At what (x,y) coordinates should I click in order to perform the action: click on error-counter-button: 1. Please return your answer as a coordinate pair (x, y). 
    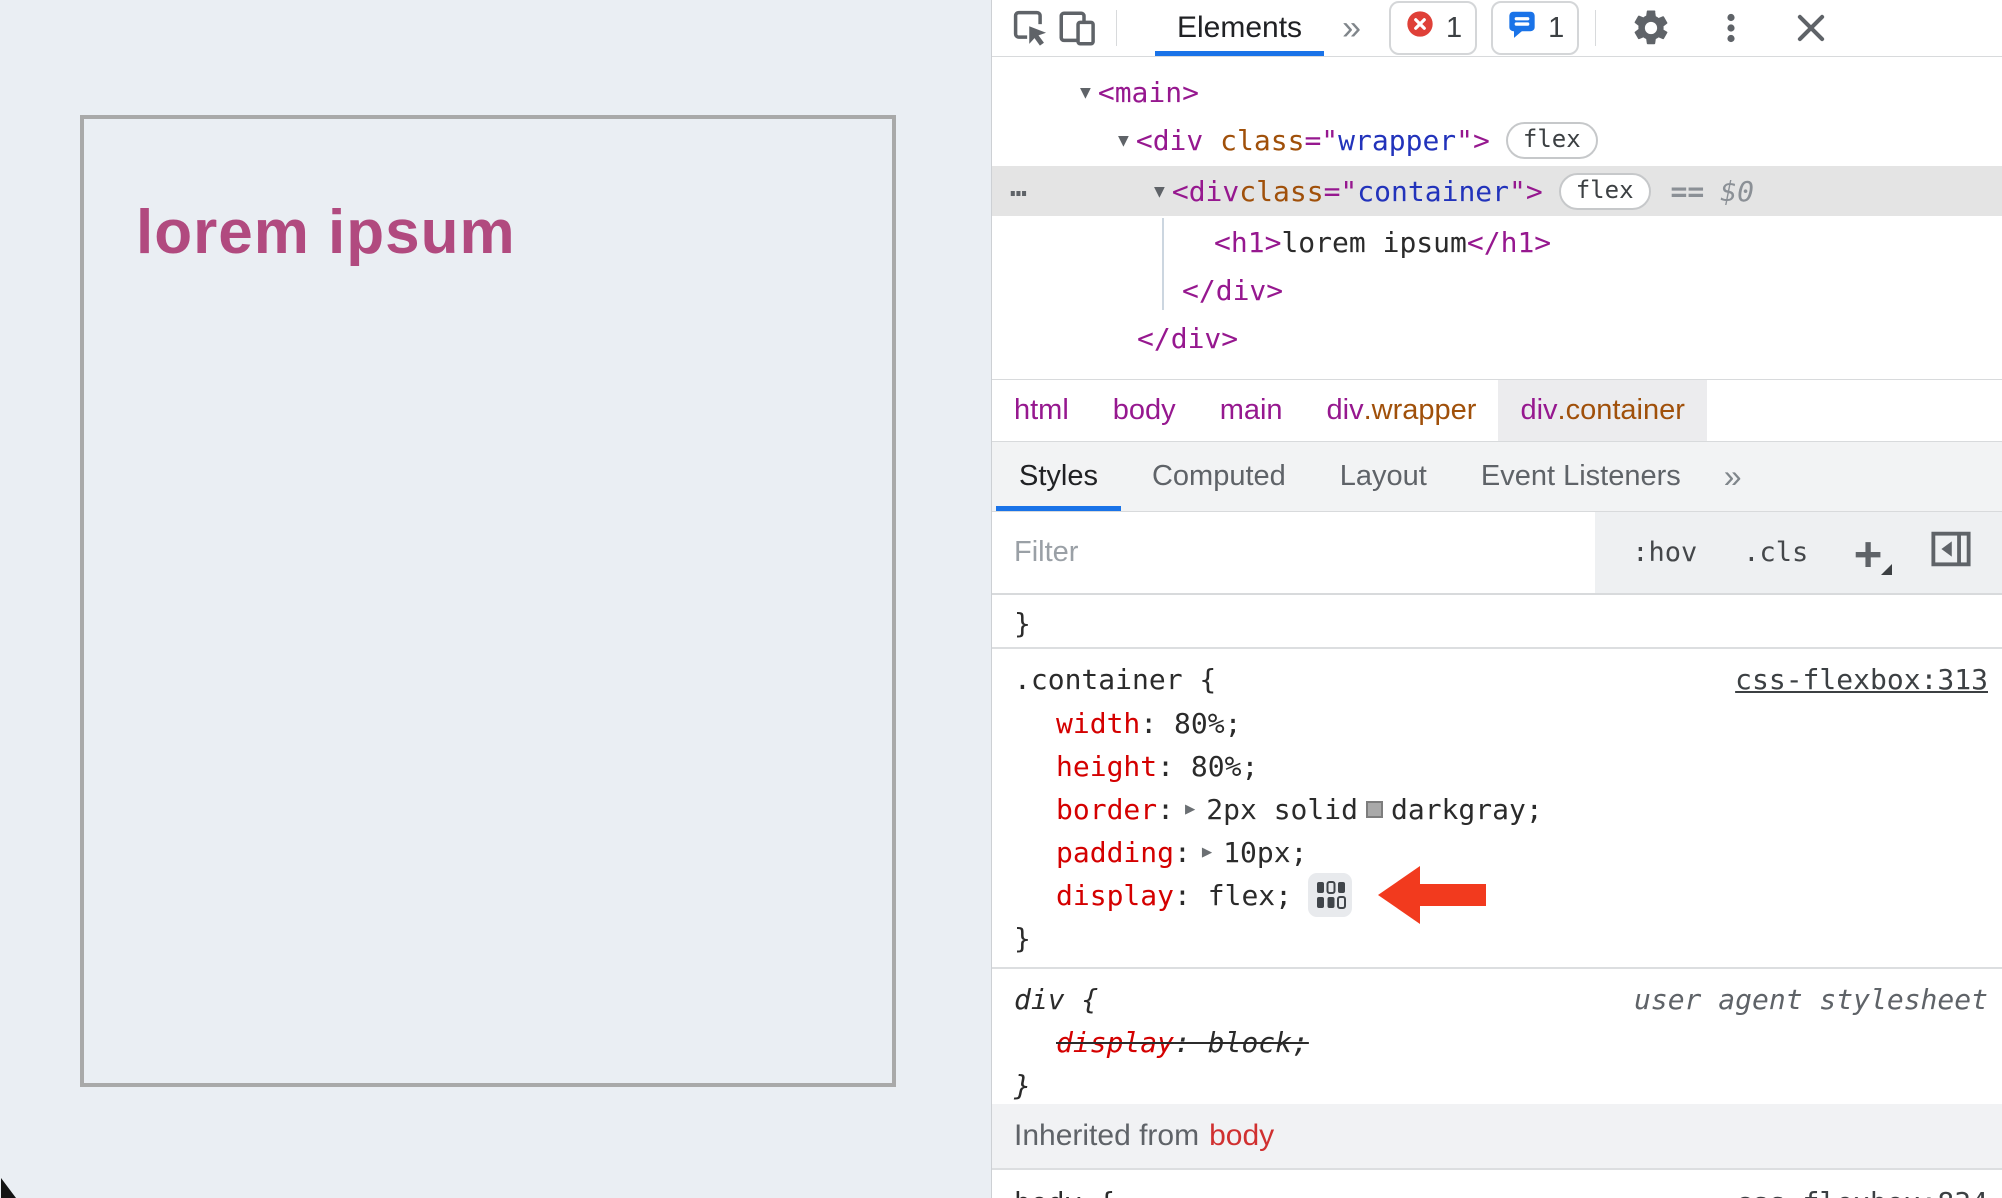
    Looking at the image, I should click on (1433, 28).